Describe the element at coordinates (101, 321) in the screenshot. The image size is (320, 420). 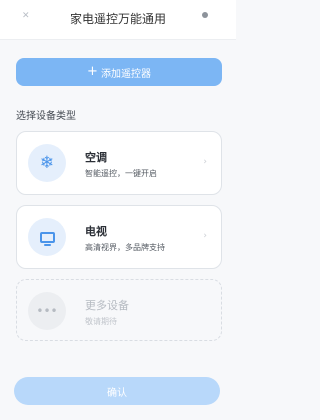
I see `device-desc: 敬请期待` at that location.